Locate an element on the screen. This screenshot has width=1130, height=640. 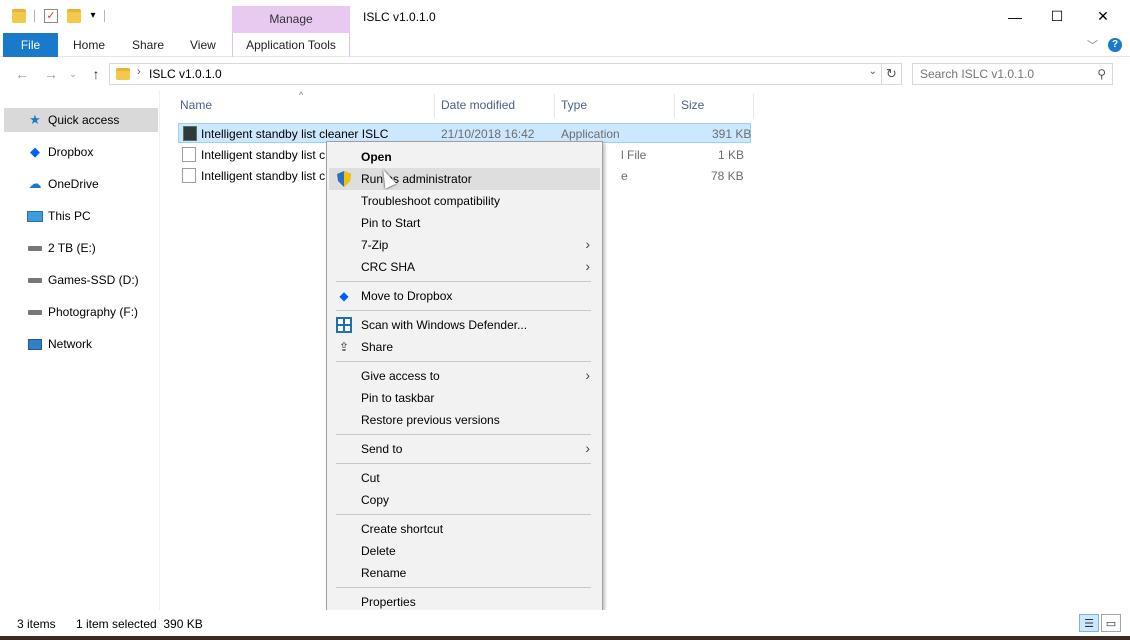
sidebar-item-drive-d: Games-SSD (D:) is located at coordinates (81, 280).